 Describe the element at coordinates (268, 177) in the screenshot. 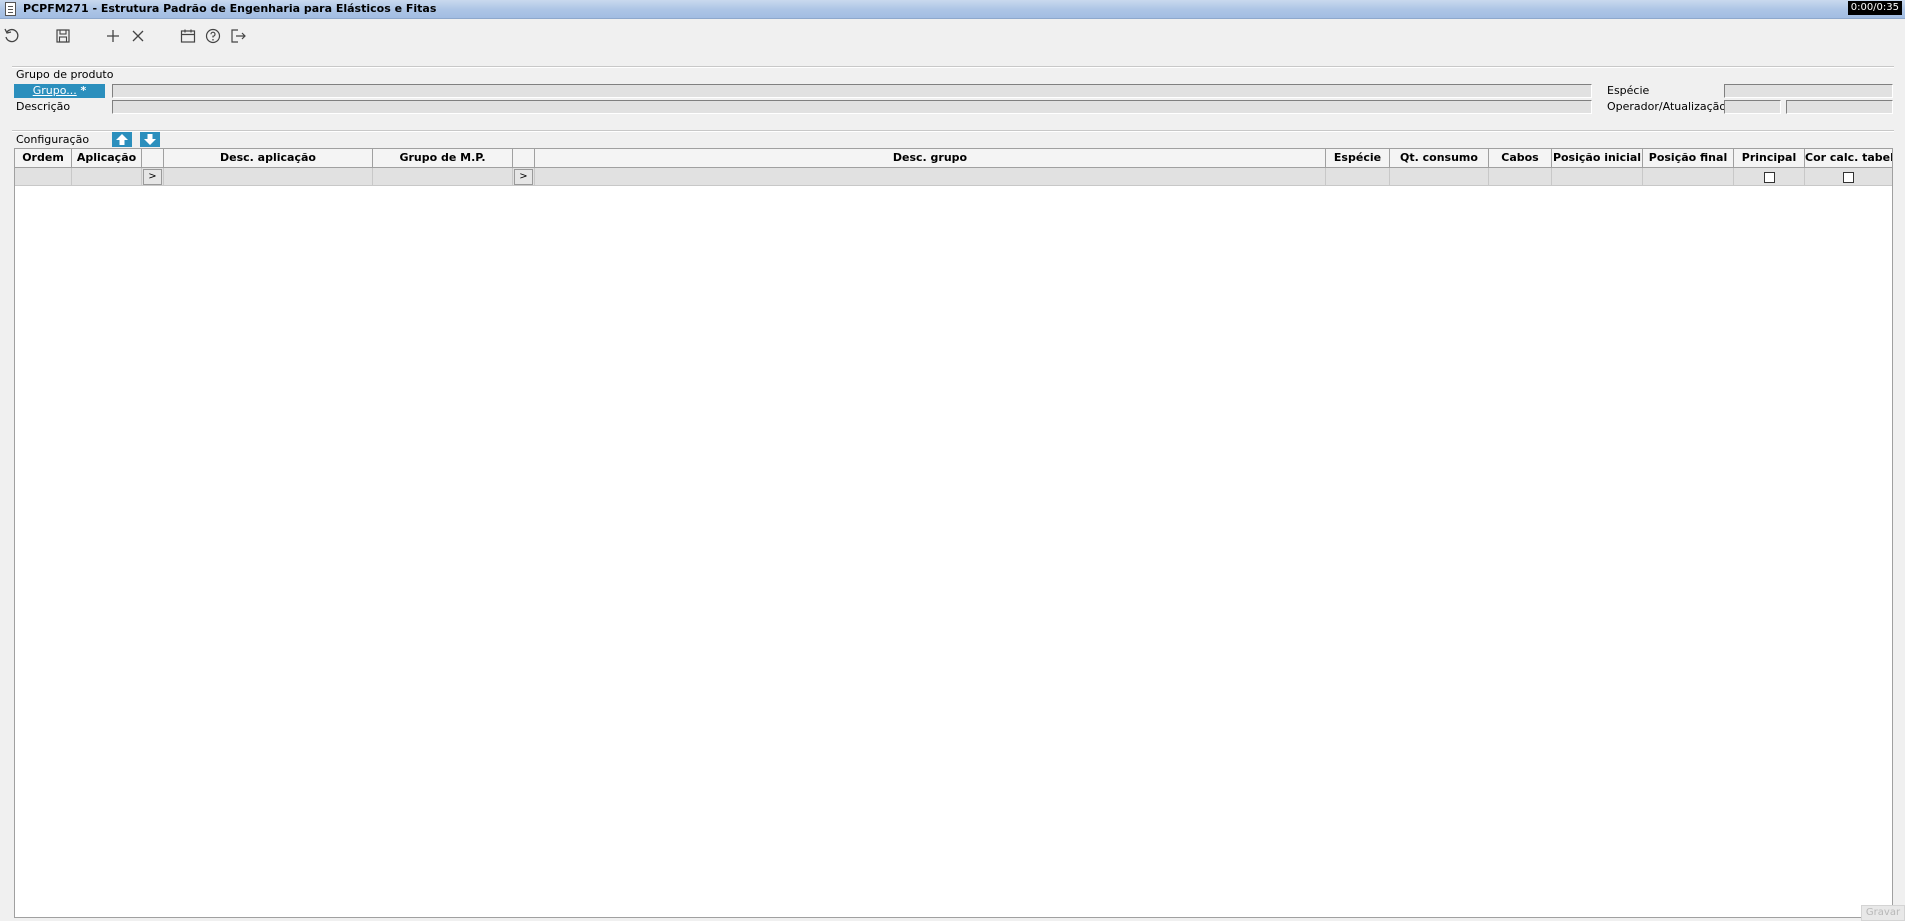

I see `cell-desc-aplicacao` at that location.